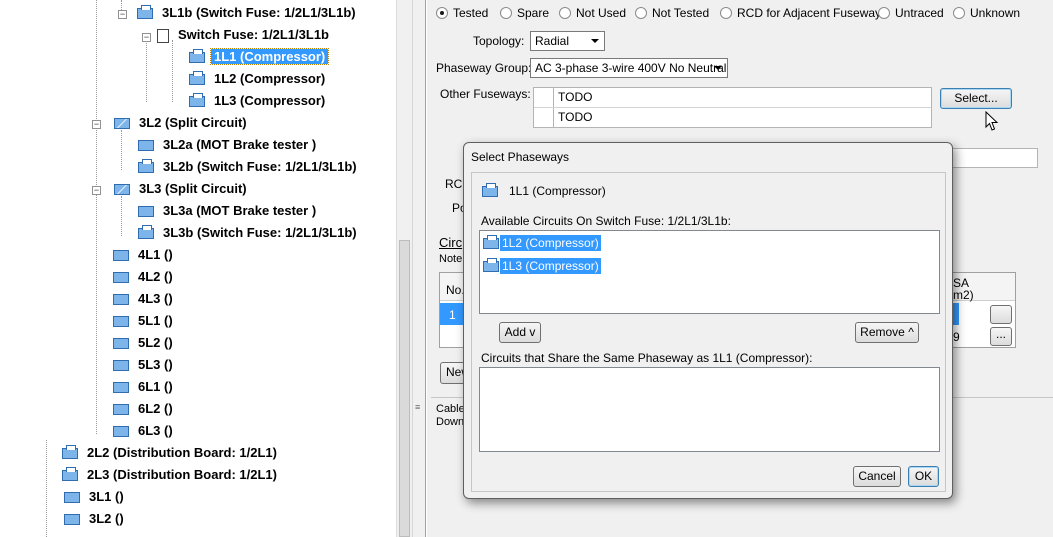  Describe the element at coordinates (95, 497) in the screenshot. I see `tree-item: 3L1 ()` at that location.